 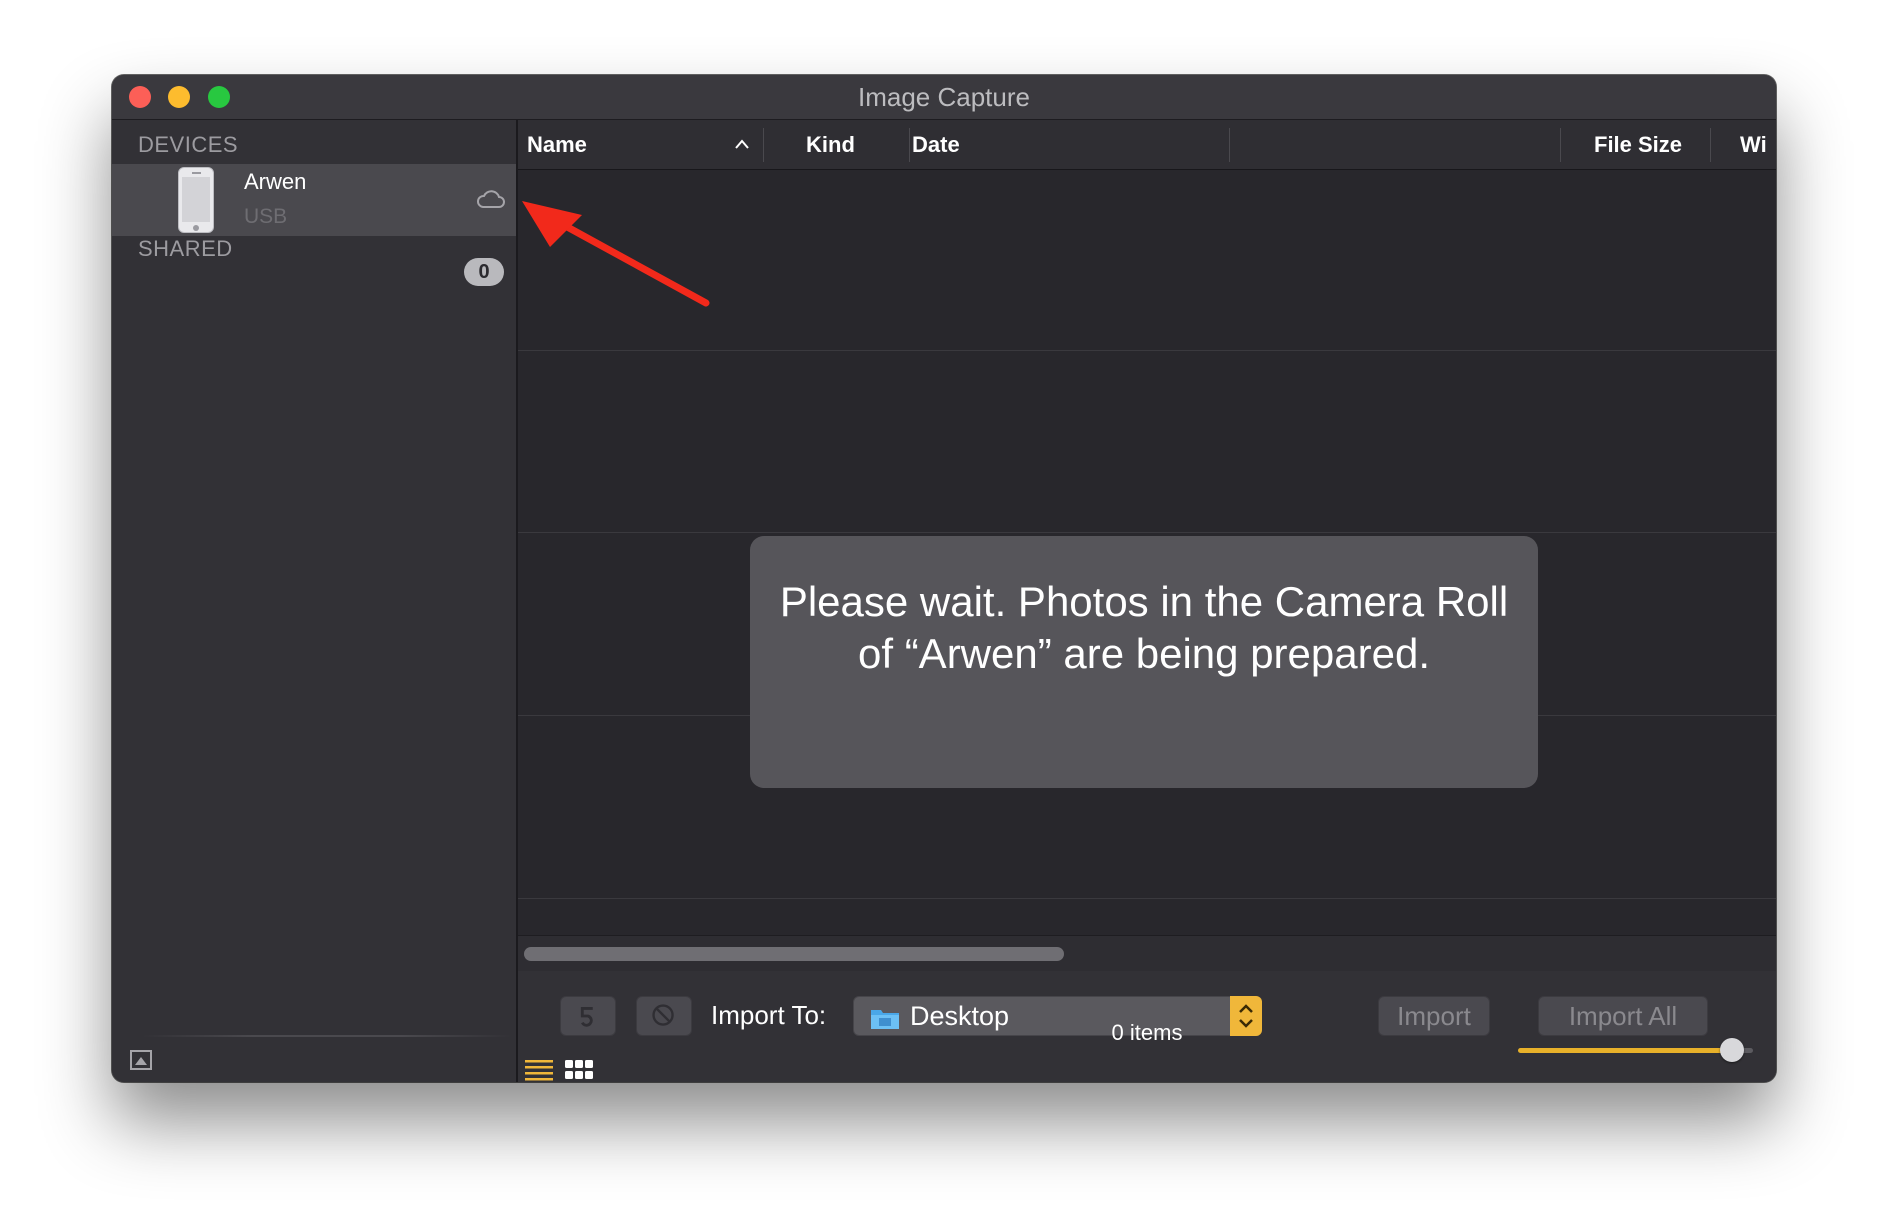 I want to click on column-file-size: File Size, so click(x=1638, y=144).